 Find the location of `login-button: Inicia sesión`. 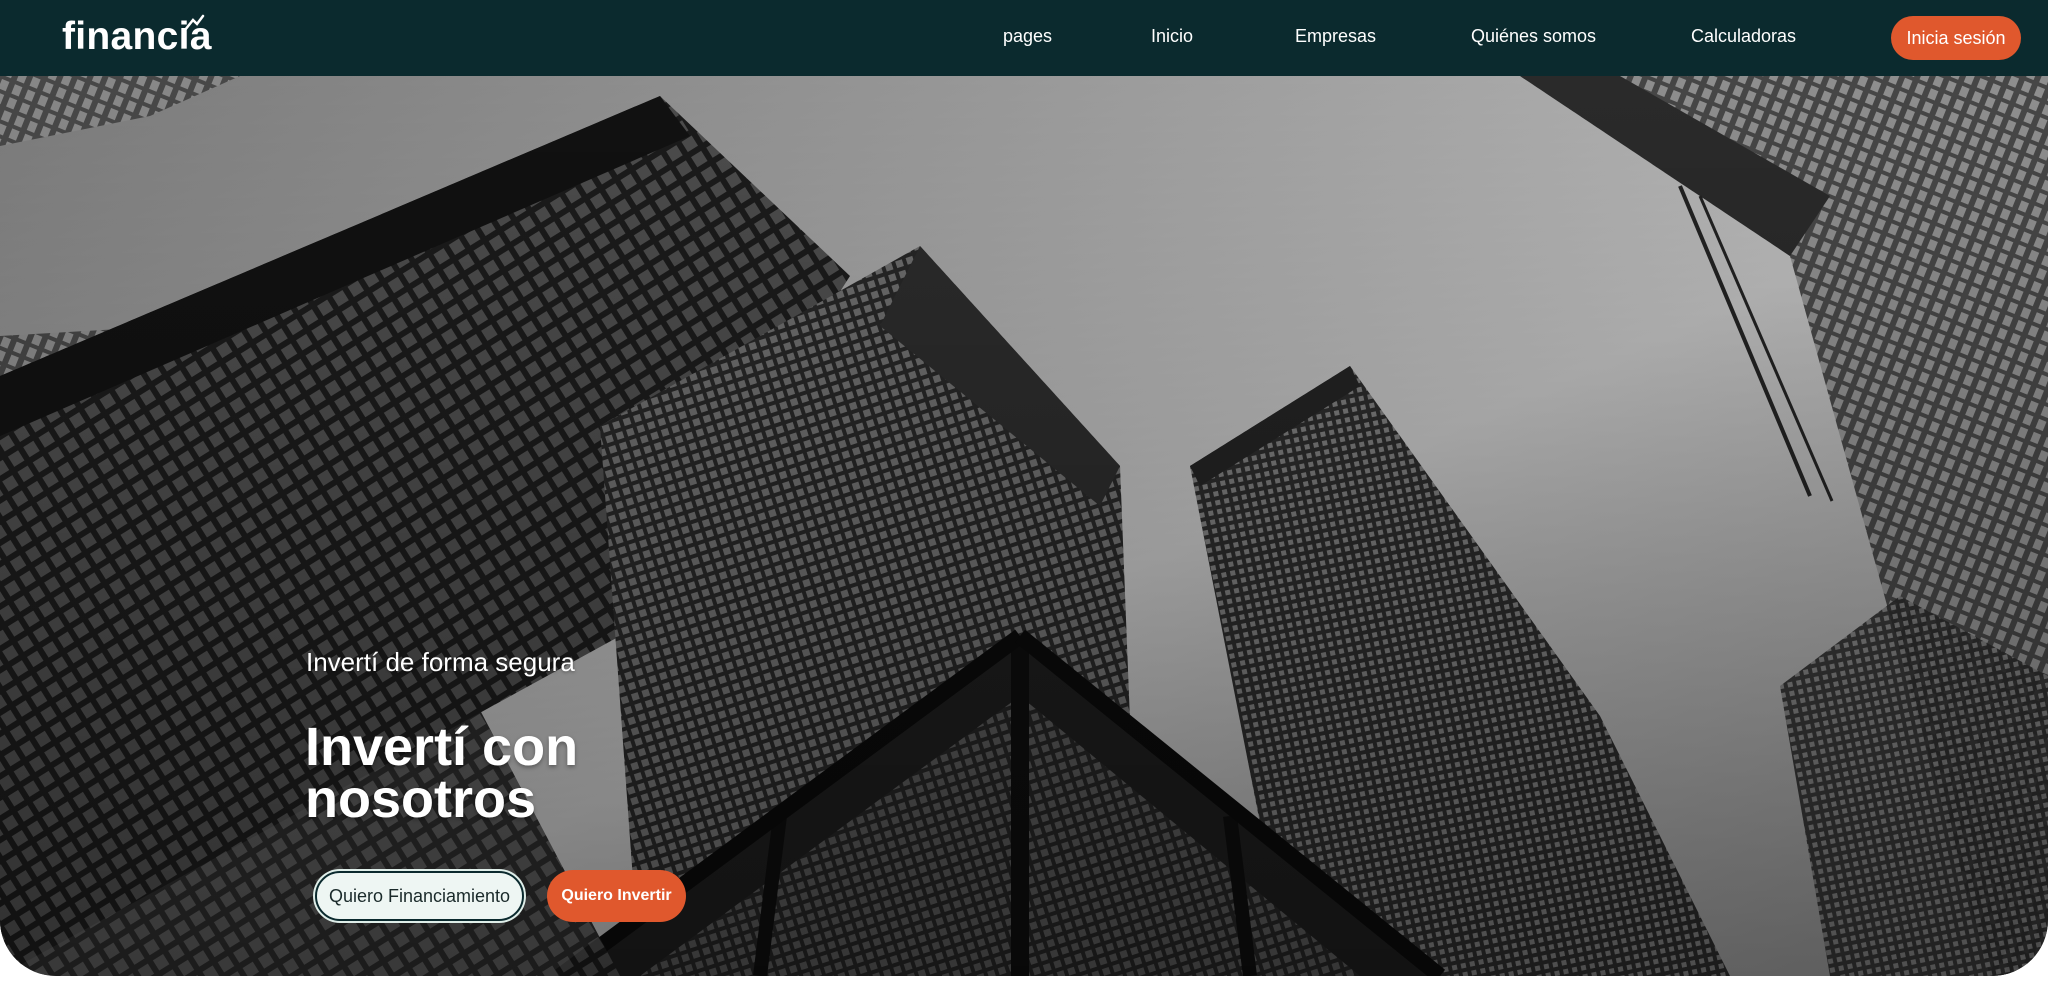

login-button: Inicia sesión is located at coordinates (1956, 38).